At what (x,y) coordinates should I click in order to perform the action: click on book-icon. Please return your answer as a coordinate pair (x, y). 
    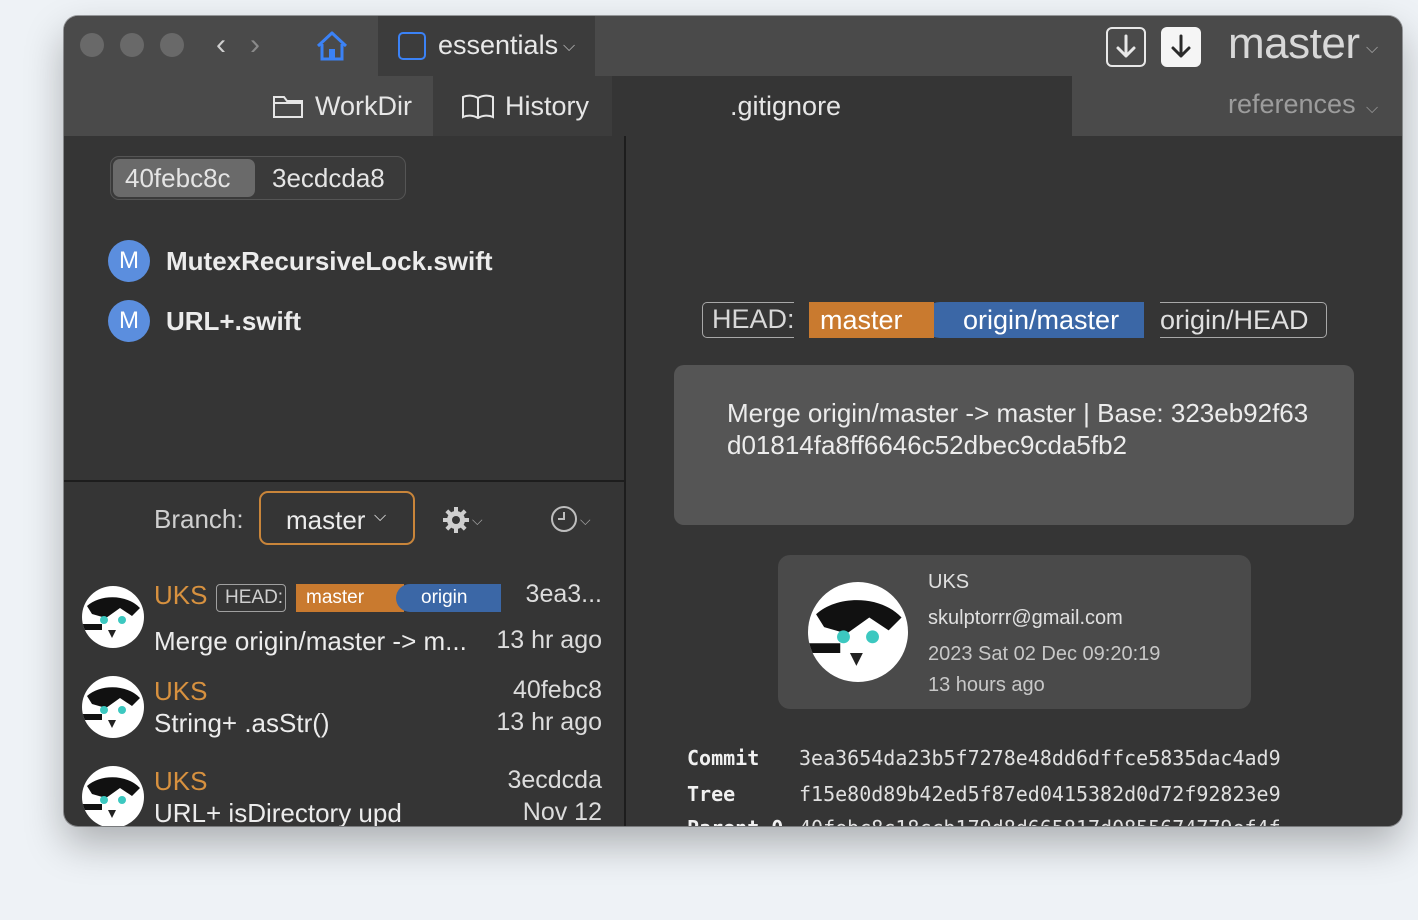
    Looking at the image, I should click on (478, 106).